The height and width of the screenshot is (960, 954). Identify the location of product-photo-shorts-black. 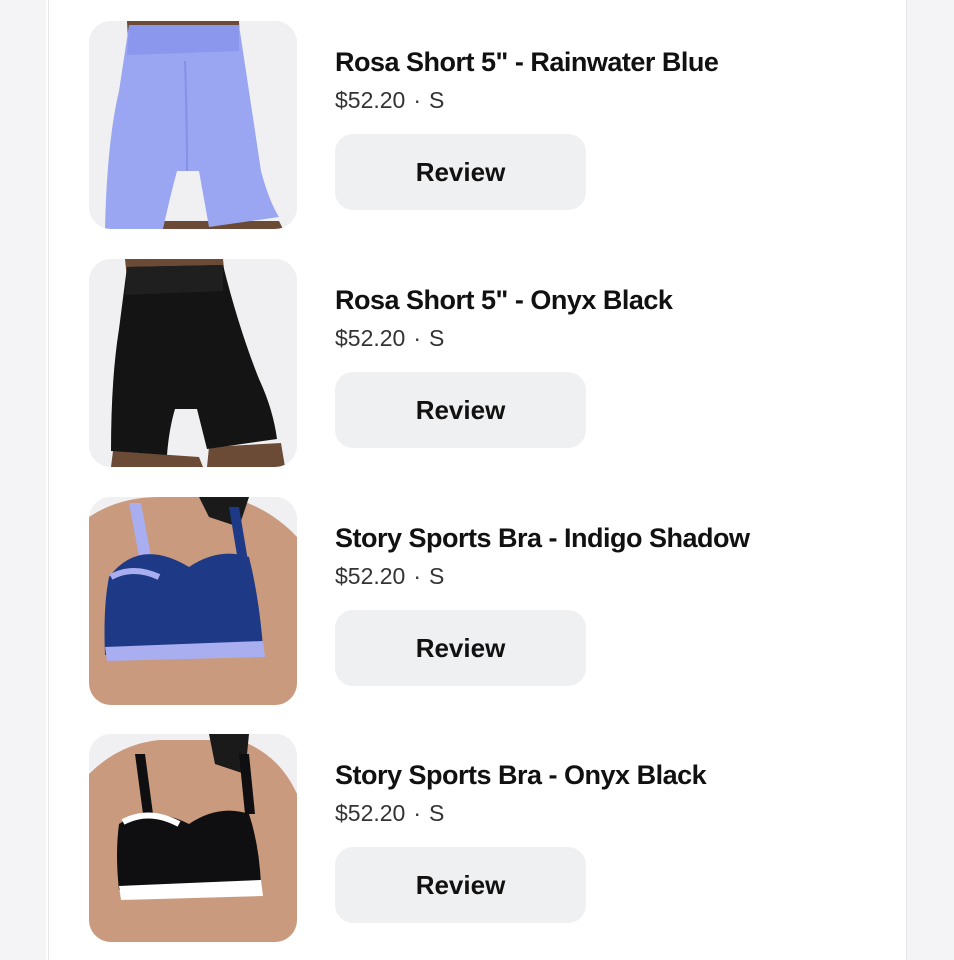
(193, 363).